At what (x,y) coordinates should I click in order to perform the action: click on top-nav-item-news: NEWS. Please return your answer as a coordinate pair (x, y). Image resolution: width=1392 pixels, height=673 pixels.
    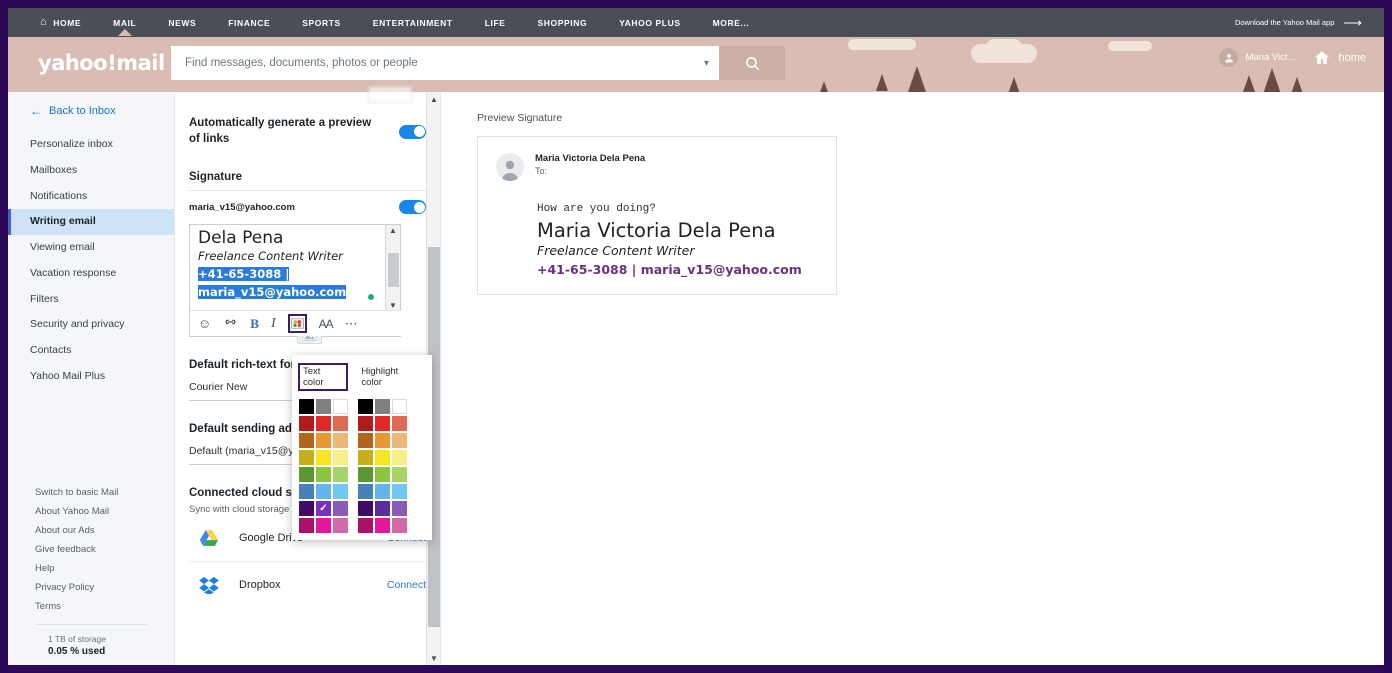
    Looking at the image, I should click on (182, 23).